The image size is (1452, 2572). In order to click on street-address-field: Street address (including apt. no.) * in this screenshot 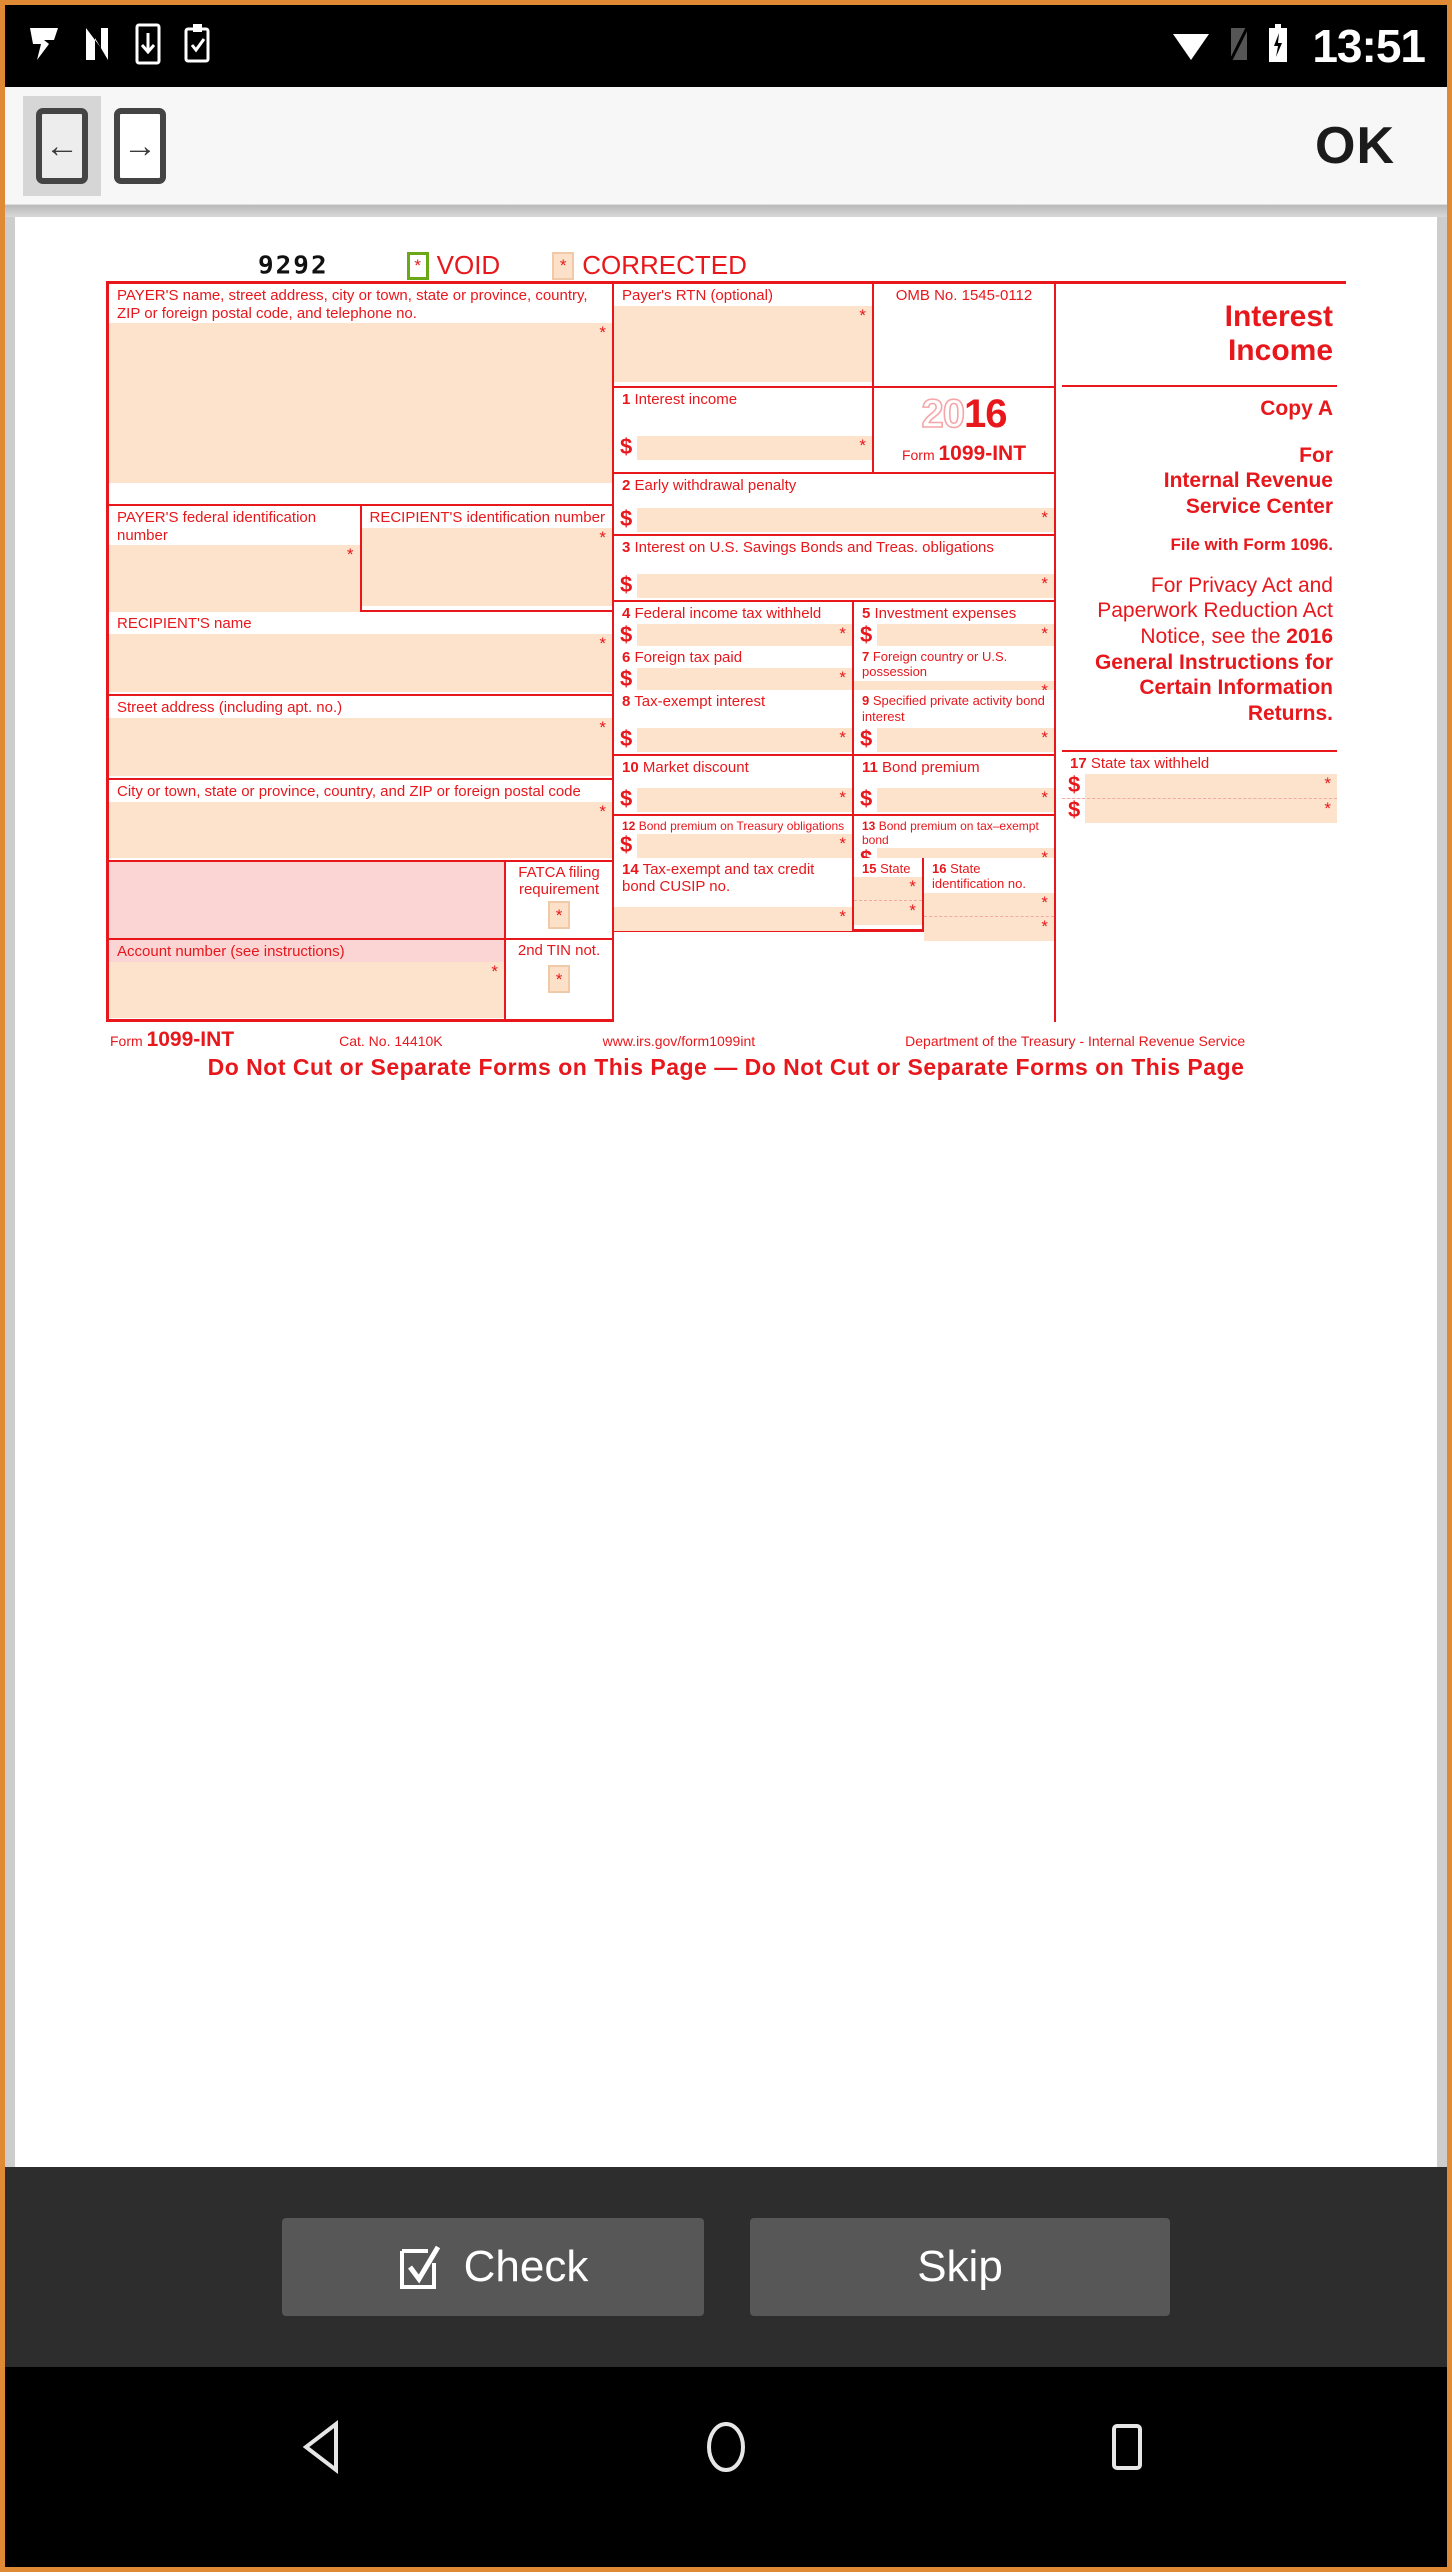, I will do `click(360, 738)`.